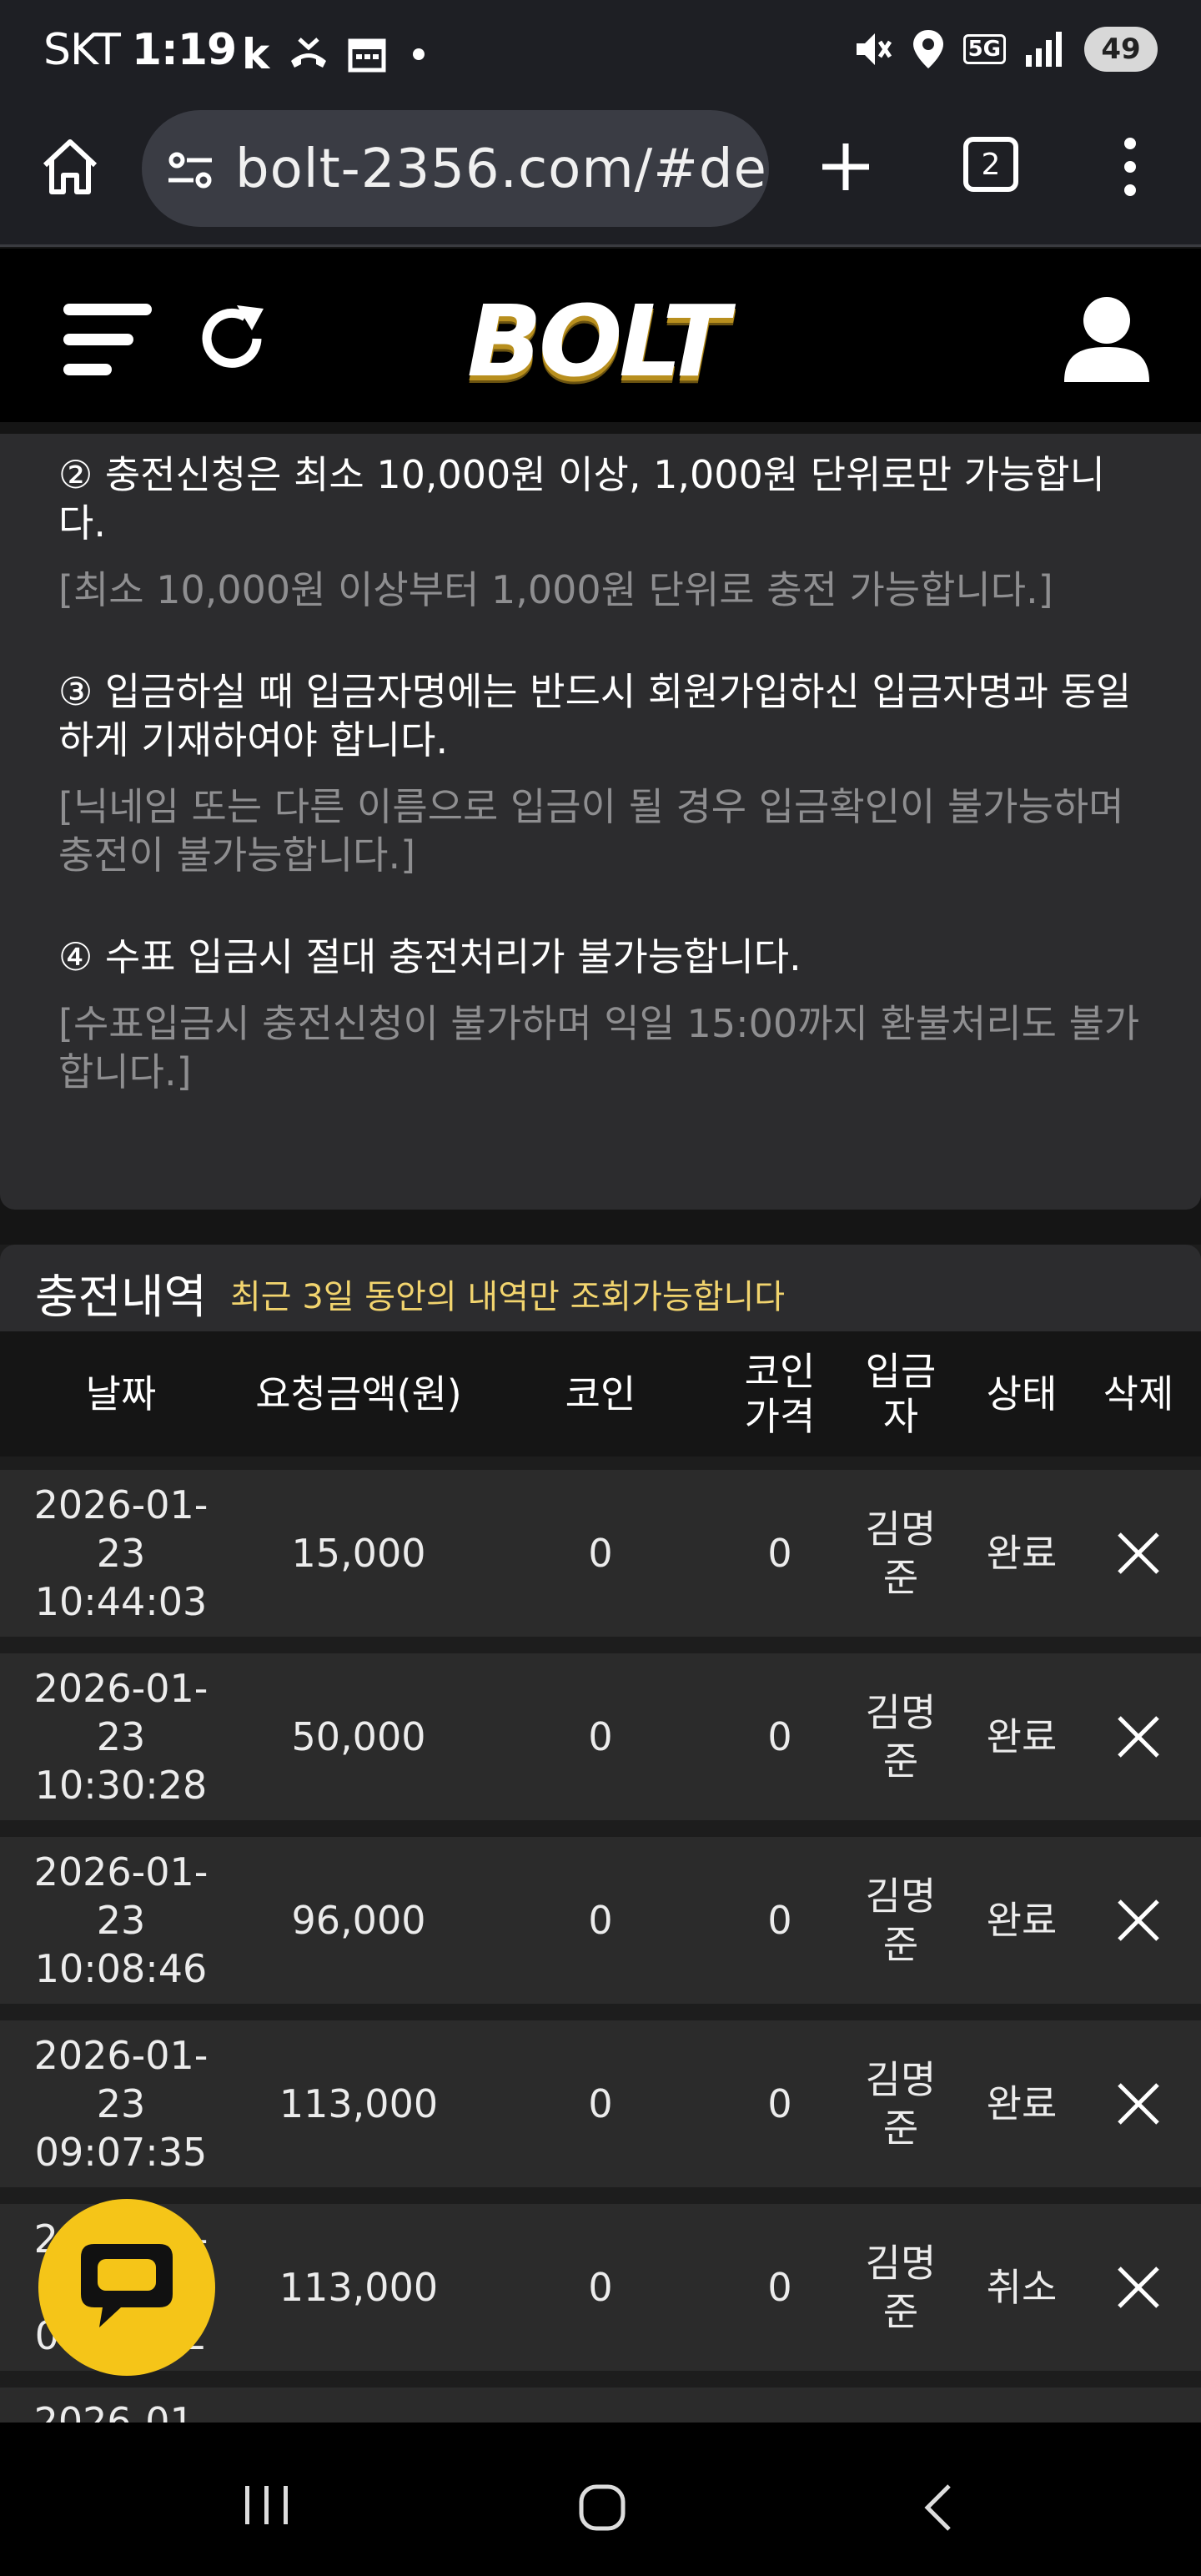 The height and width of the screenshot is (2576, 1201). I want to click on table-row: 2026-01- 23 10:44:03 15,000 0 0 김명 준 완료, so click(601, 1553).